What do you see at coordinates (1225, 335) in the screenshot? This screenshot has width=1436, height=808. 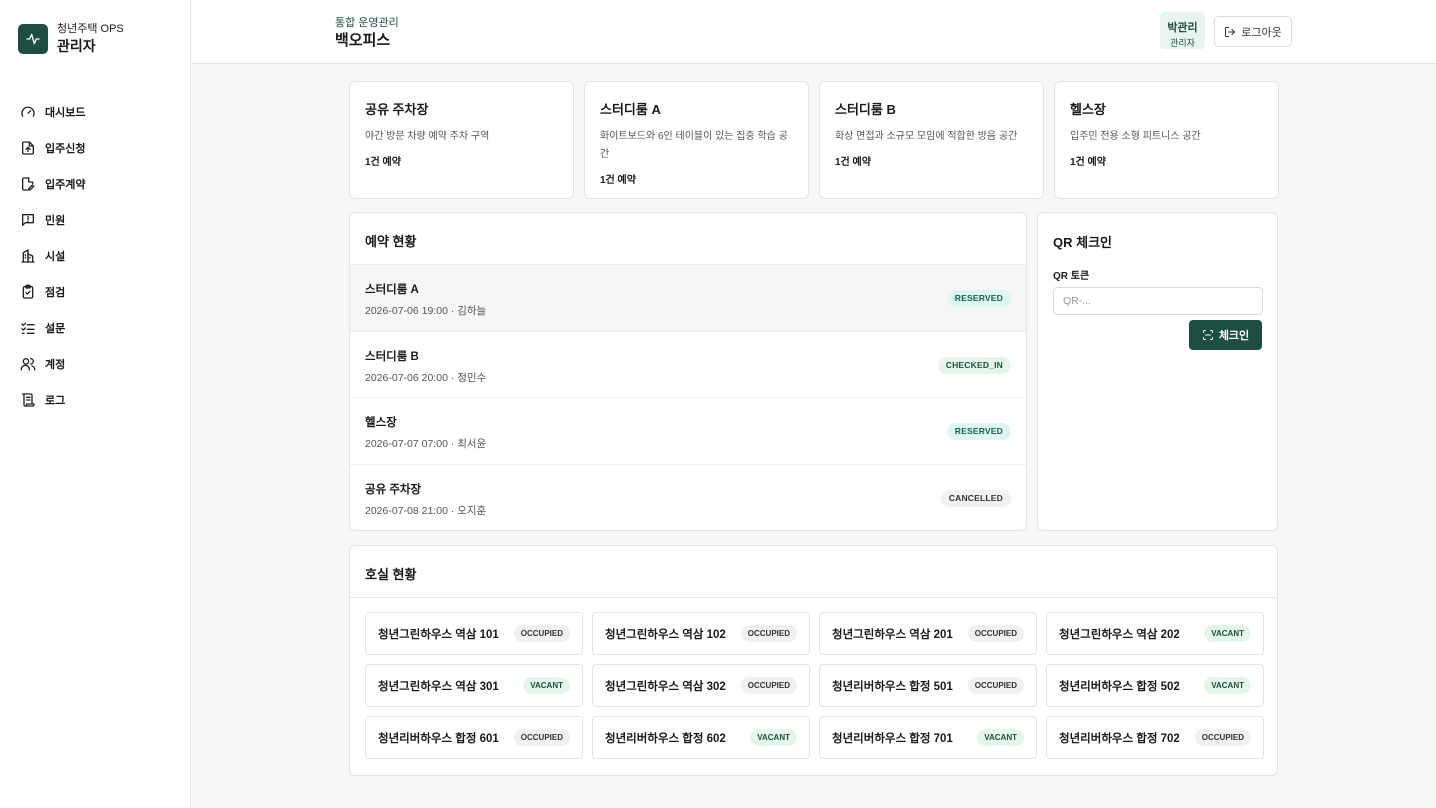 I see `checkin-button: 체크인` at bounding box center [1225, 335].